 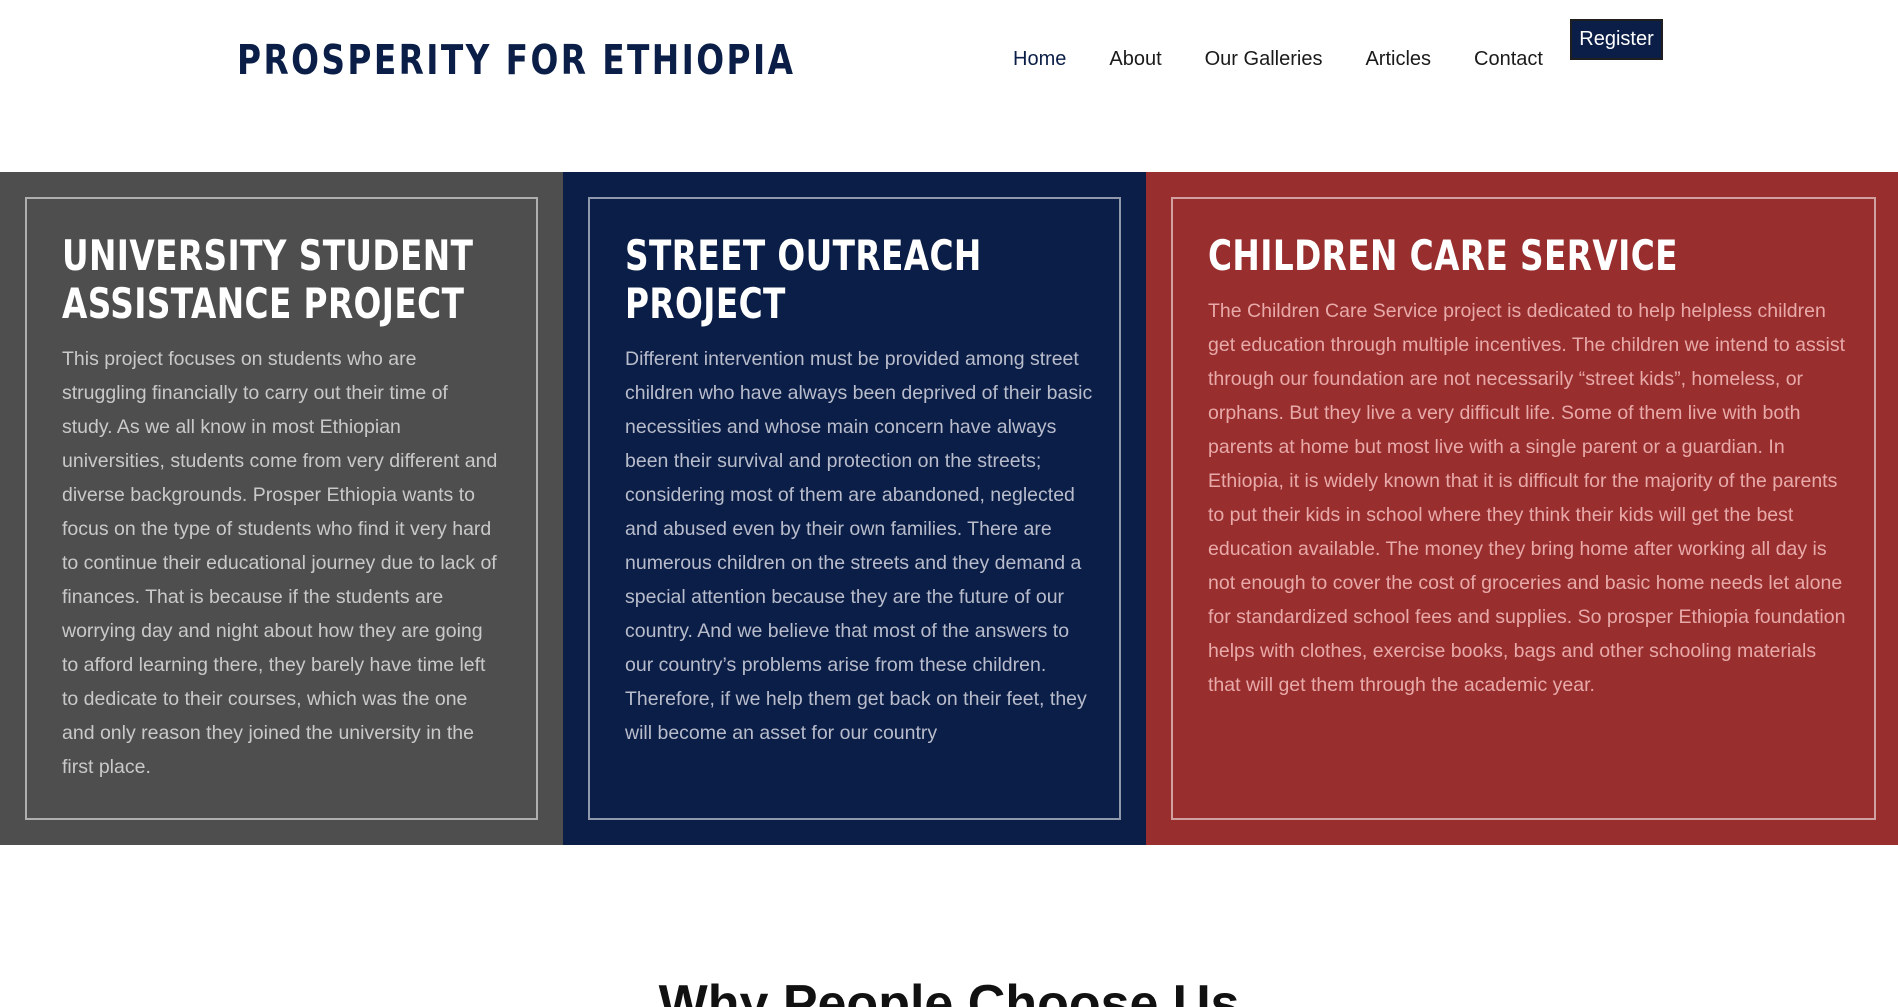 What do you see at coordinates (803, 279) in the screenshot?
I see `panel-title: STREET OUTREACH PROJECT` at bounding box center [803, 279].